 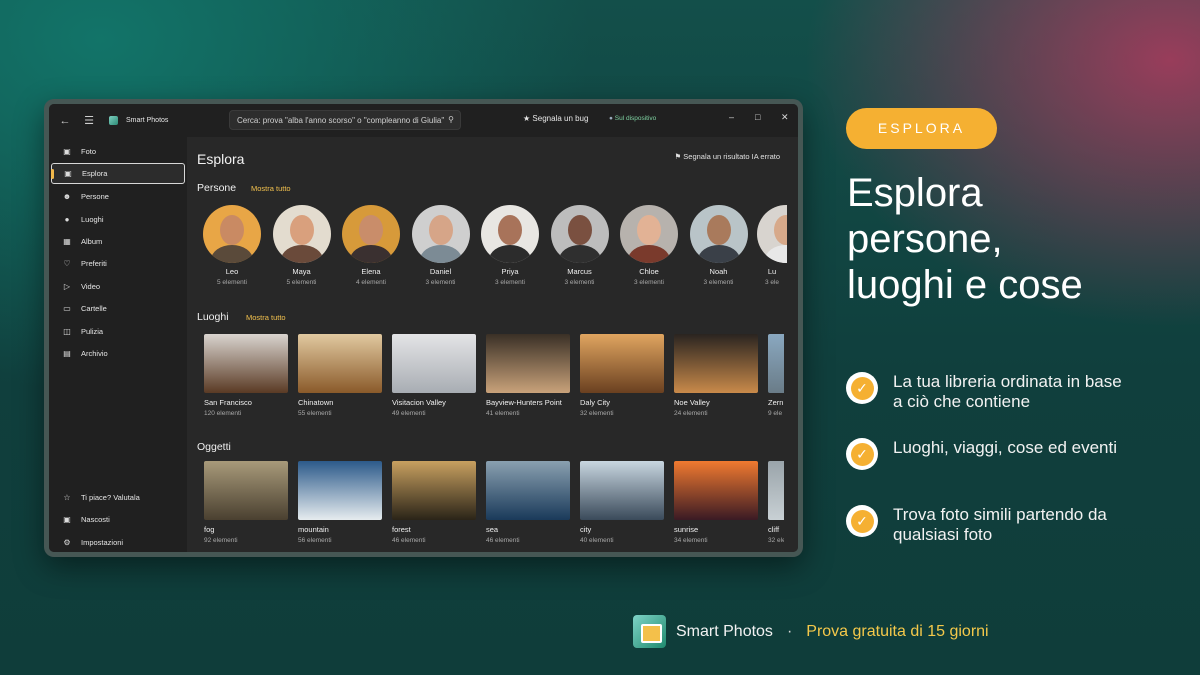 I want to click on tile-count: 40 elementi, so click(x=597, y=540).